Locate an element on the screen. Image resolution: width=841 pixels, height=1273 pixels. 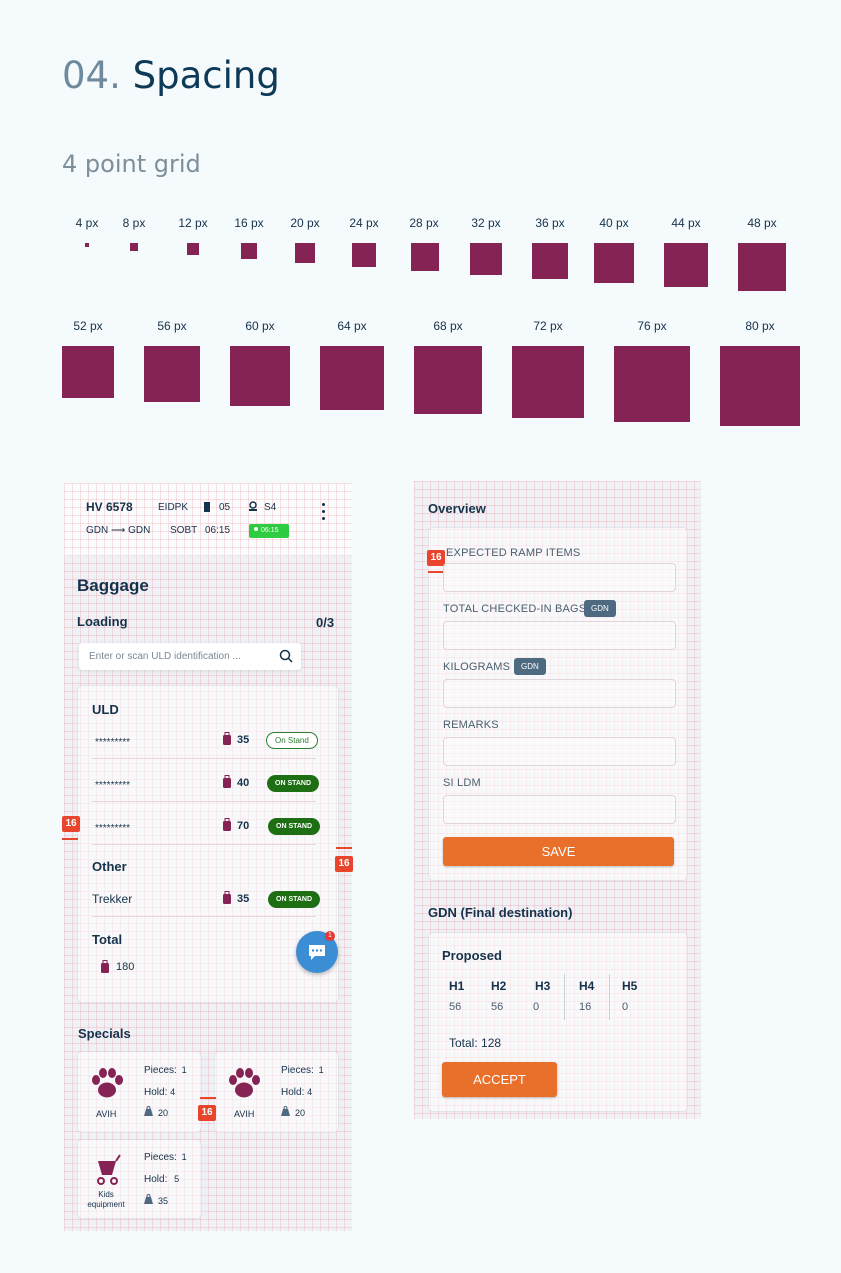
other-id: Trekker is located at coordinates (112, 899).